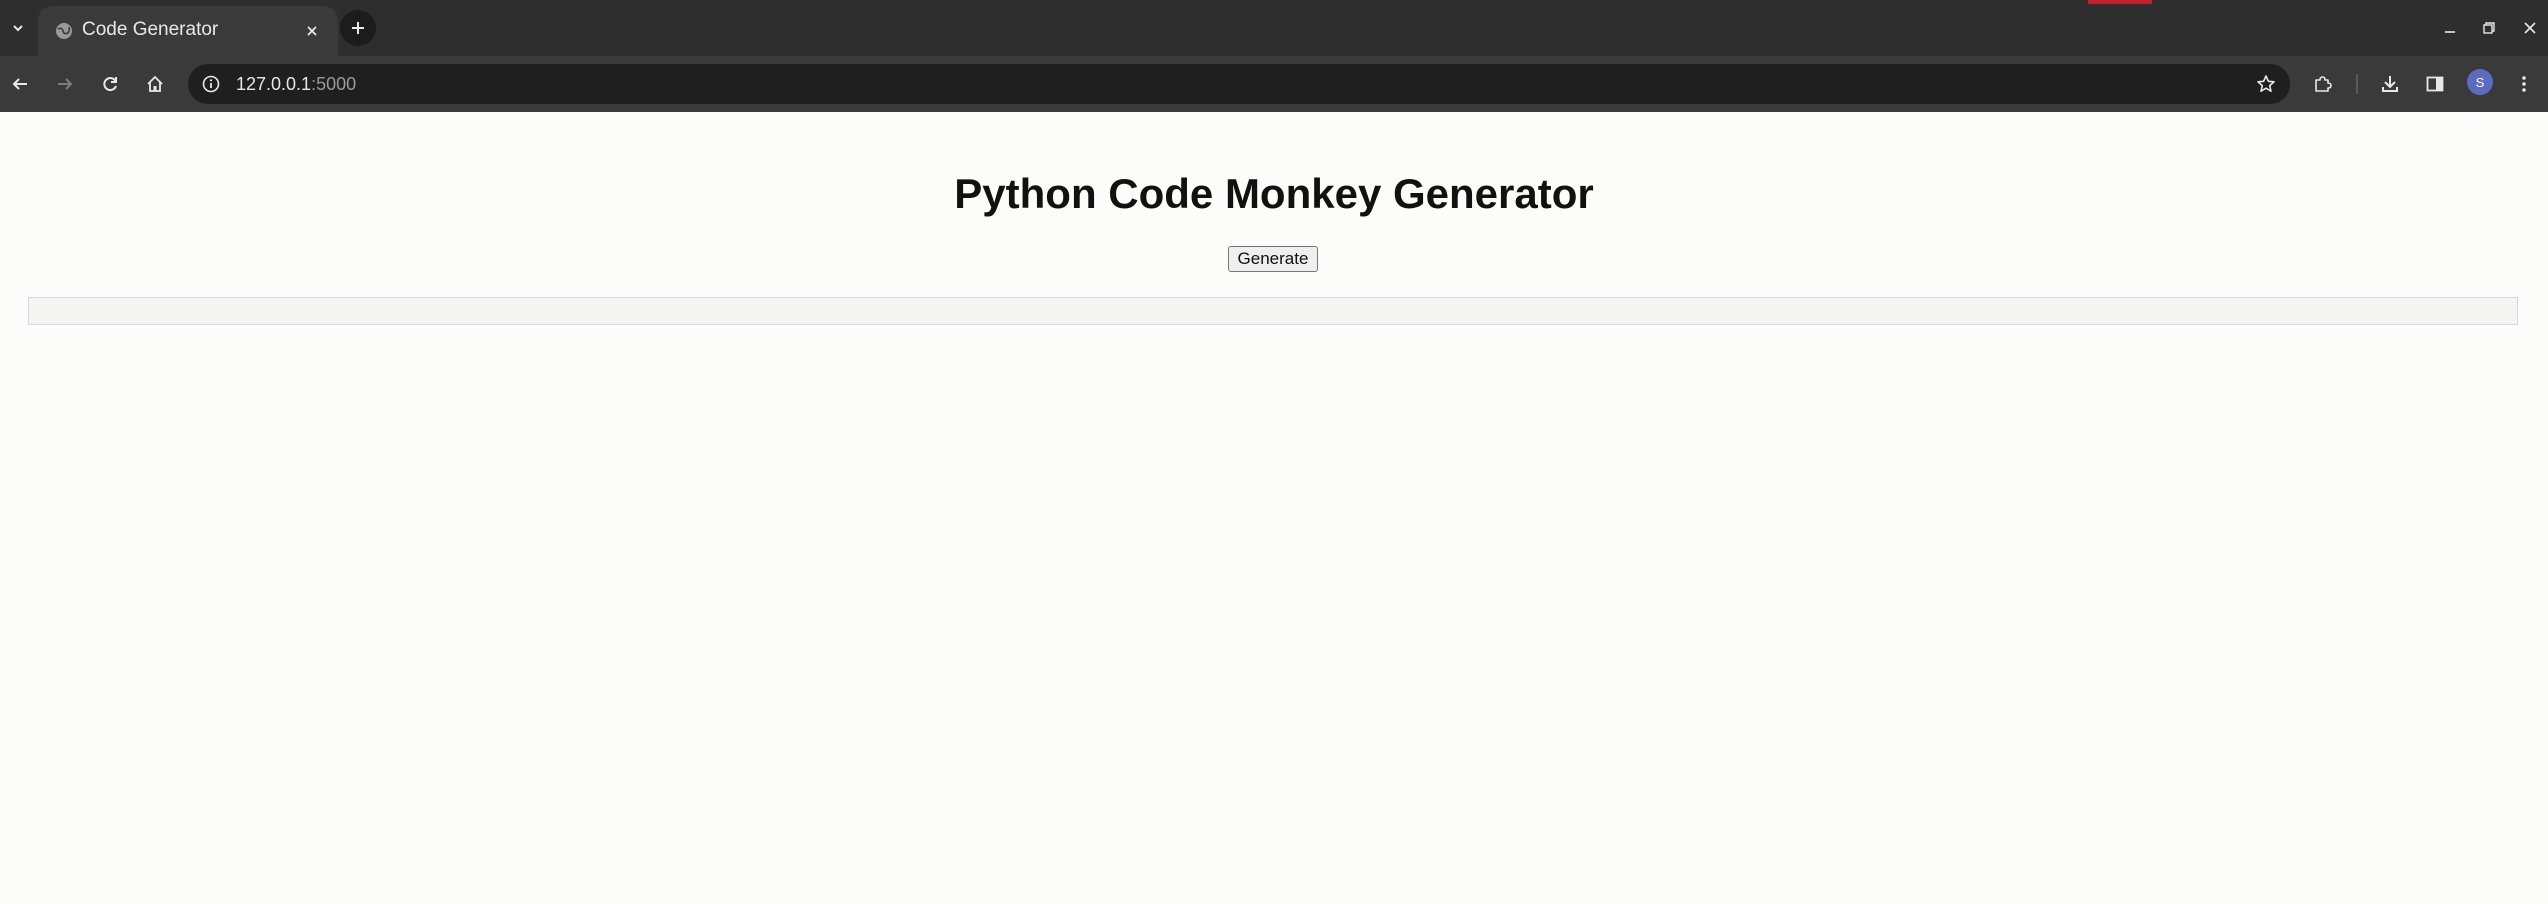 The height and width of the screenshot is (904, 2548). I want to click on forward-button, so click(65, 84).